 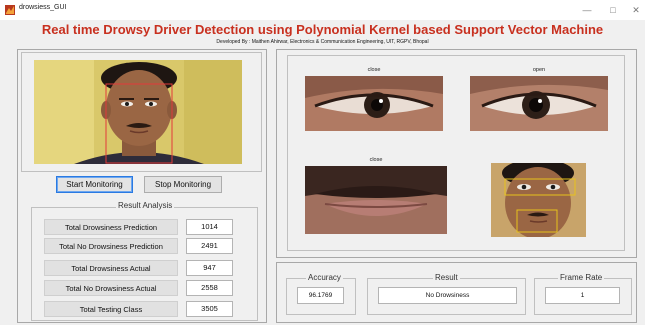 What do you see at coordinates (376, 200) in the screenshot?
I see `mouth-image` at bounding box center [376, 200].